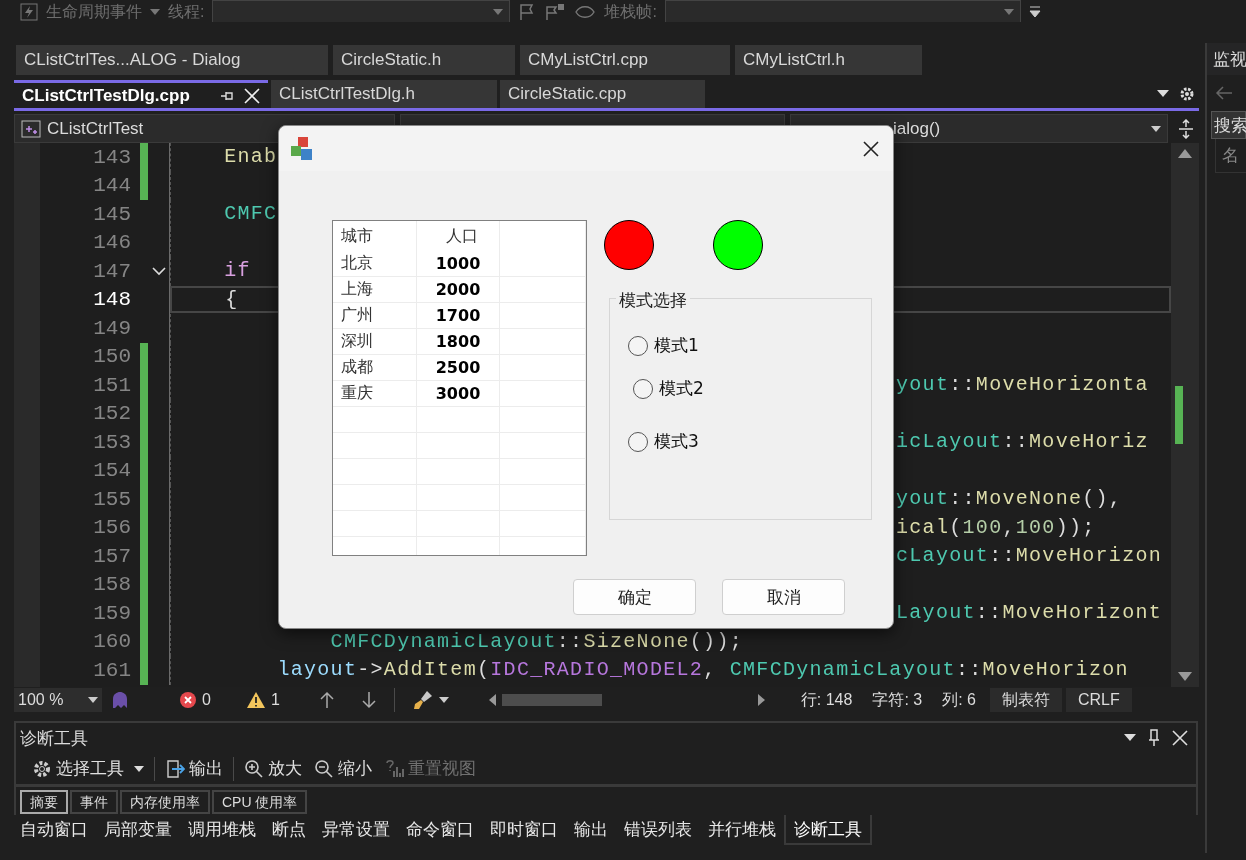  Describe the element at coordinates (254, 768) in the screenshot. I see `zoom-in-icon` at that location.